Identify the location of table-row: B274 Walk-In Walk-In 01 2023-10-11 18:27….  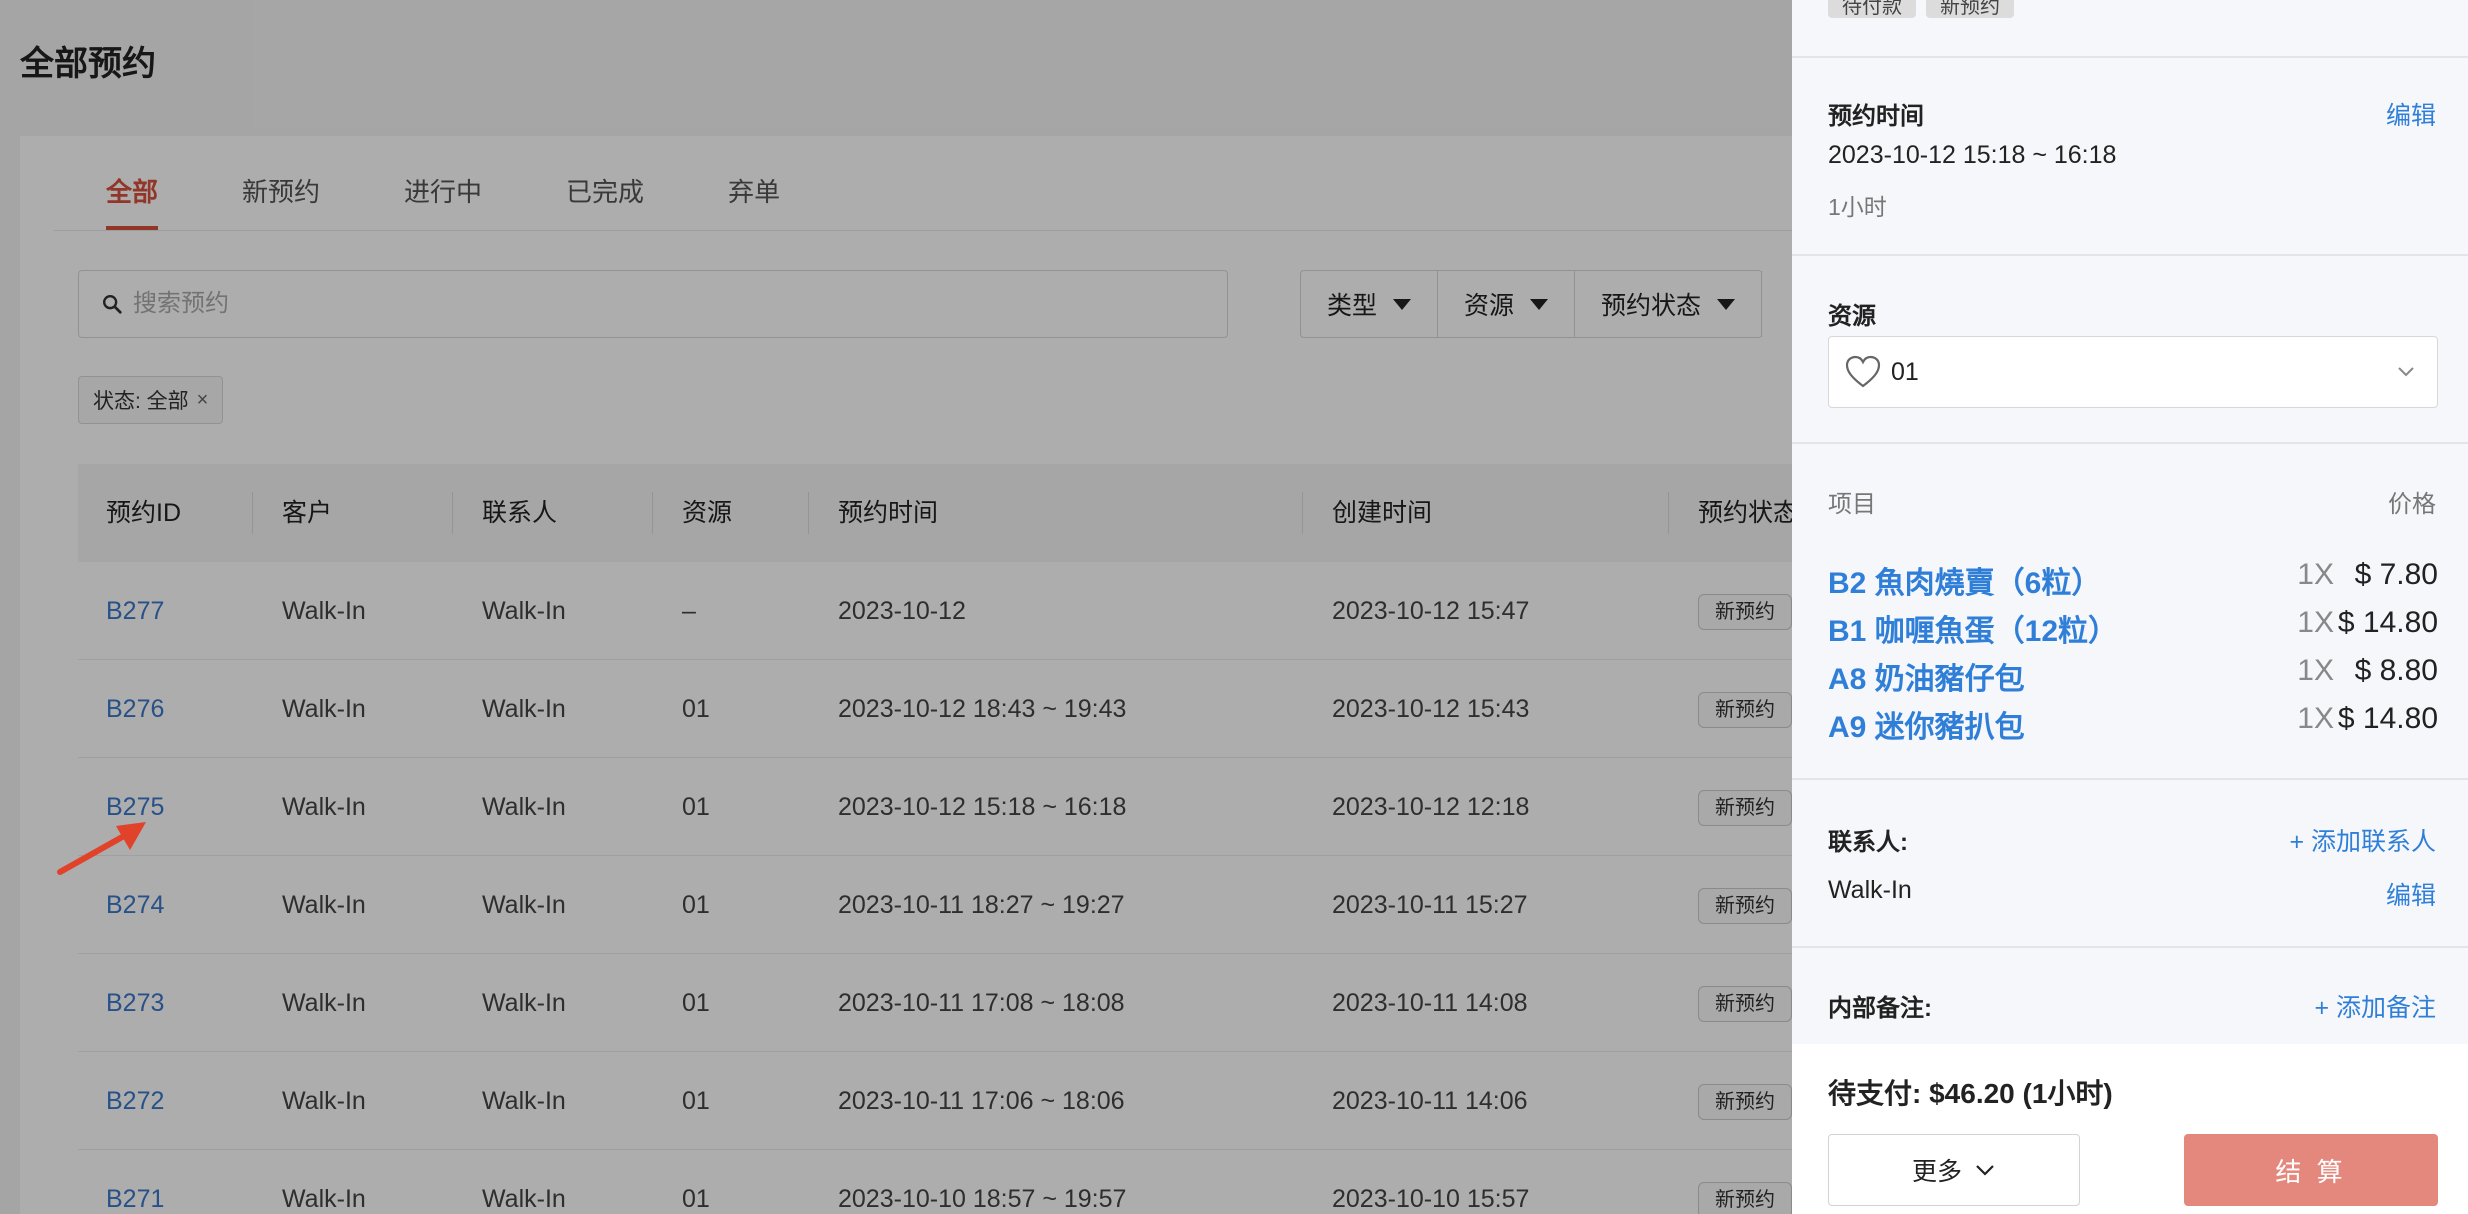
(969, 905).